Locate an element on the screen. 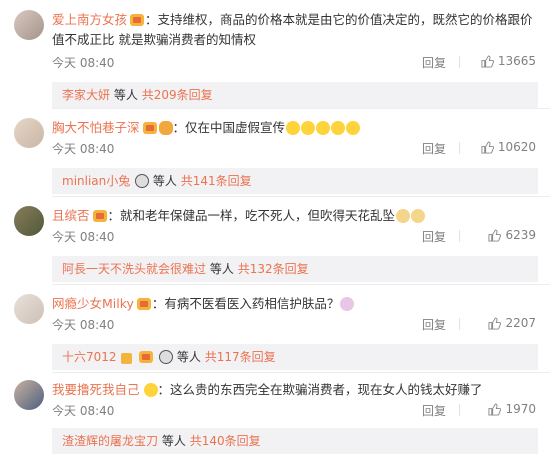 This screenshot has width=550, height=462. sunglasses-emoji-icon is located at coordinates (150, 390).